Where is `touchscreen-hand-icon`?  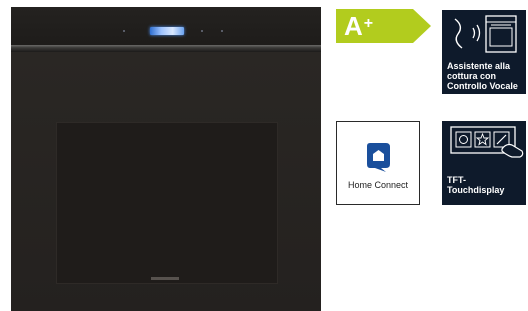 touchscreen-hand-icon is located at coordinates (487, 142).